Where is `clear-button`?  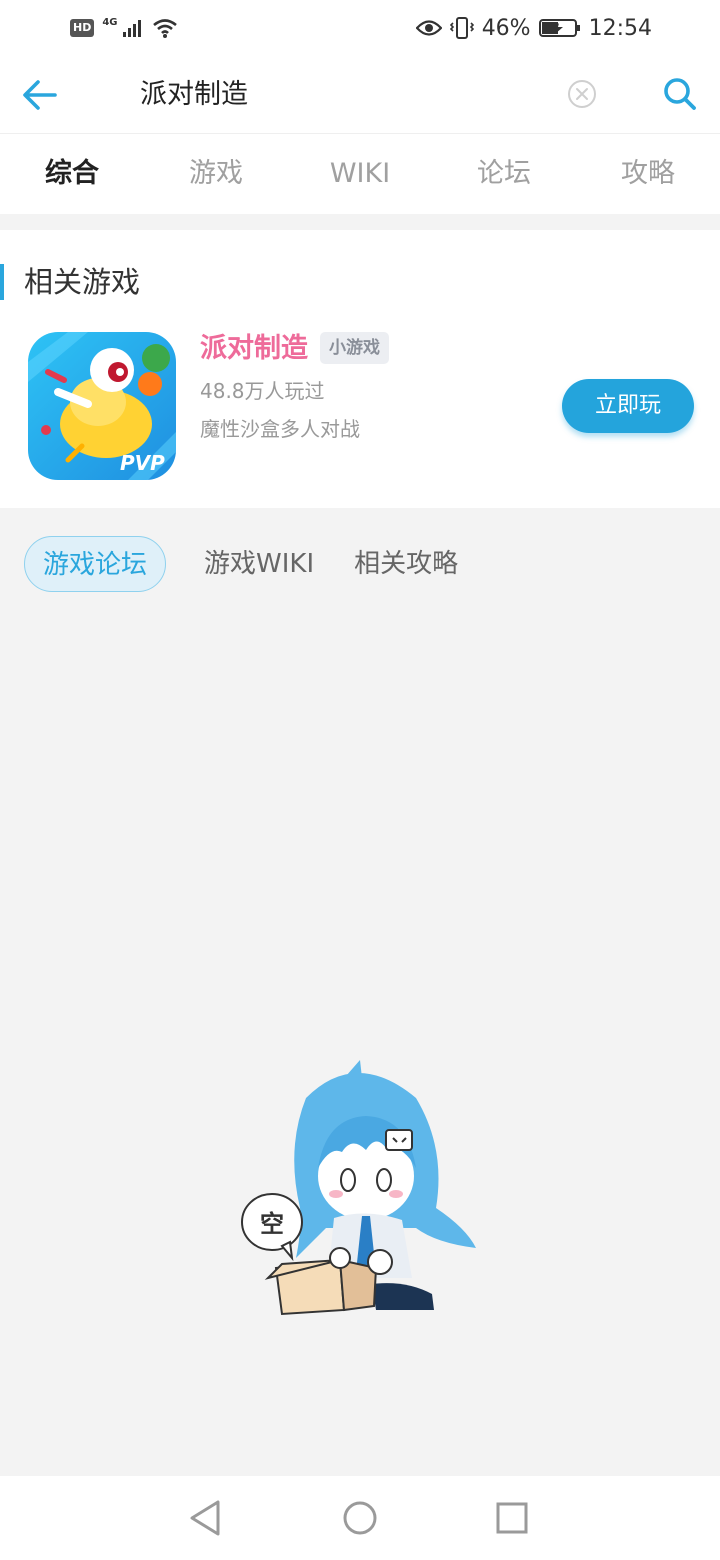
clear-button is located at coordinates (582, 94).